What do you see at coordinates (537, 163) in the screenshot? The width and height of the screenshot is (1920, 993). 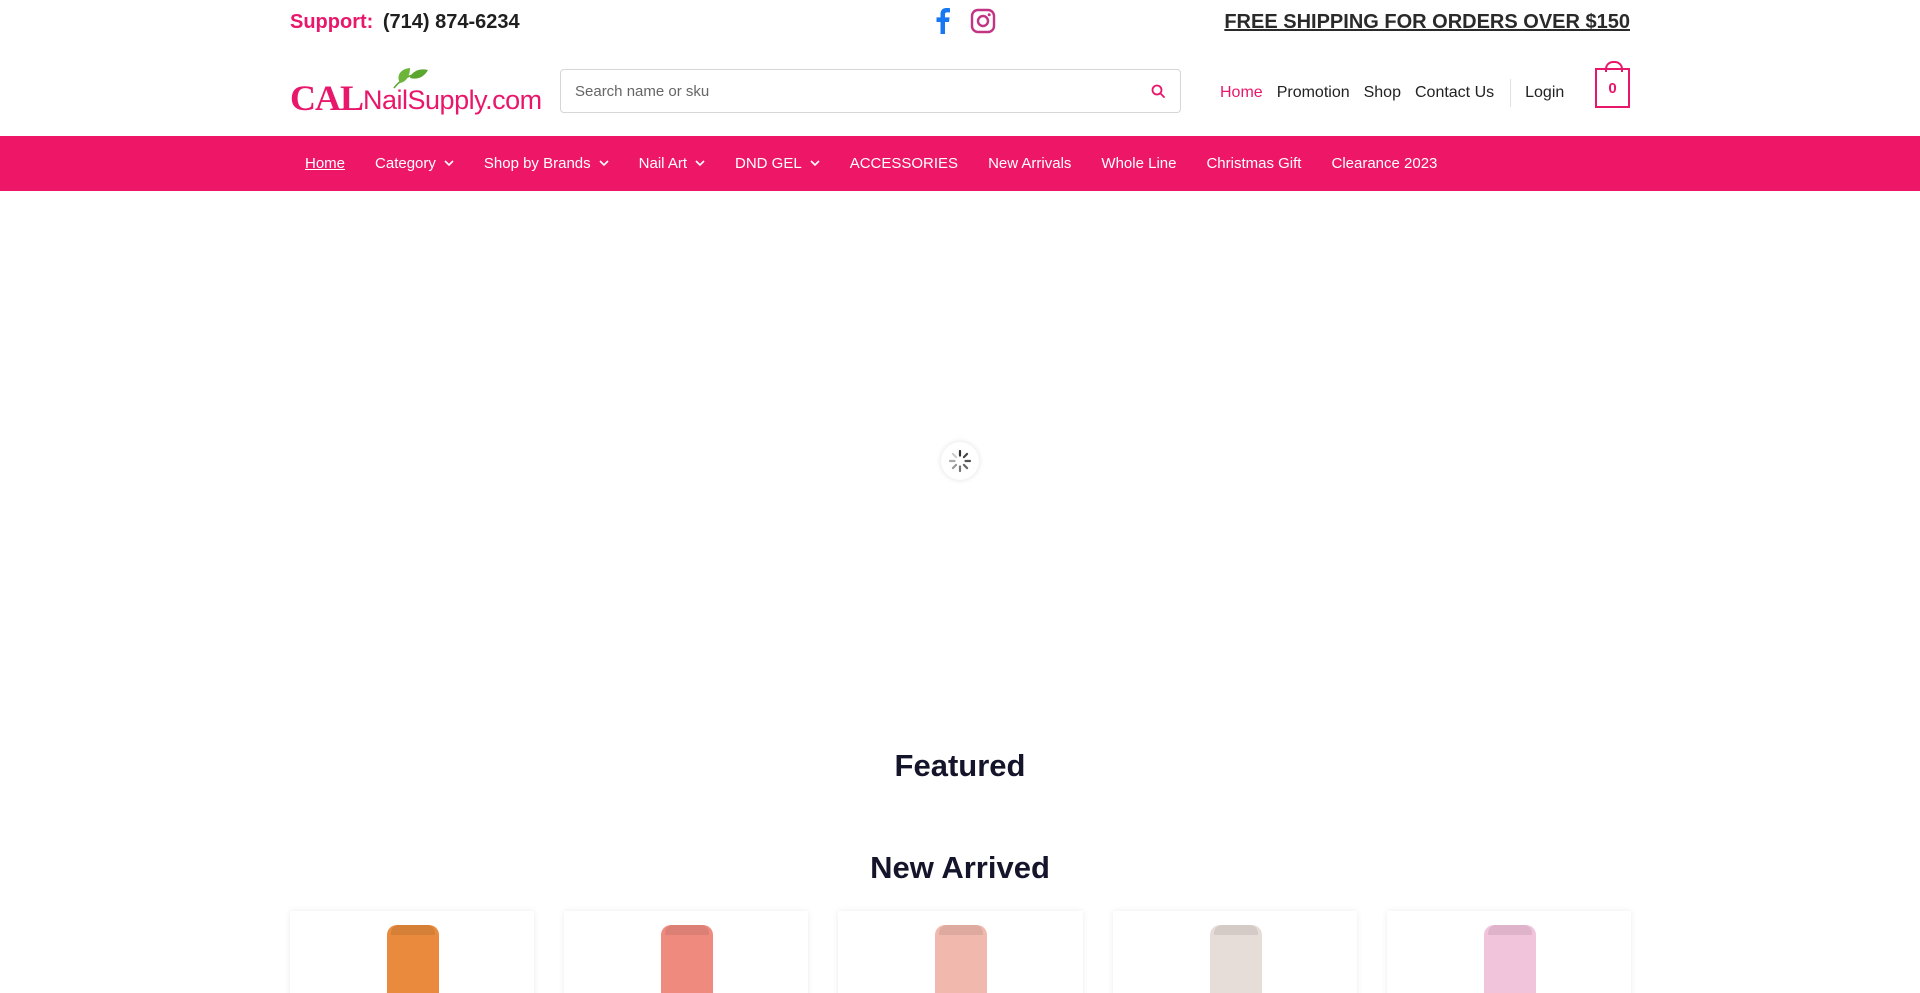 I see `category-label: Shop by Brands` at bounding box center [537, 163].